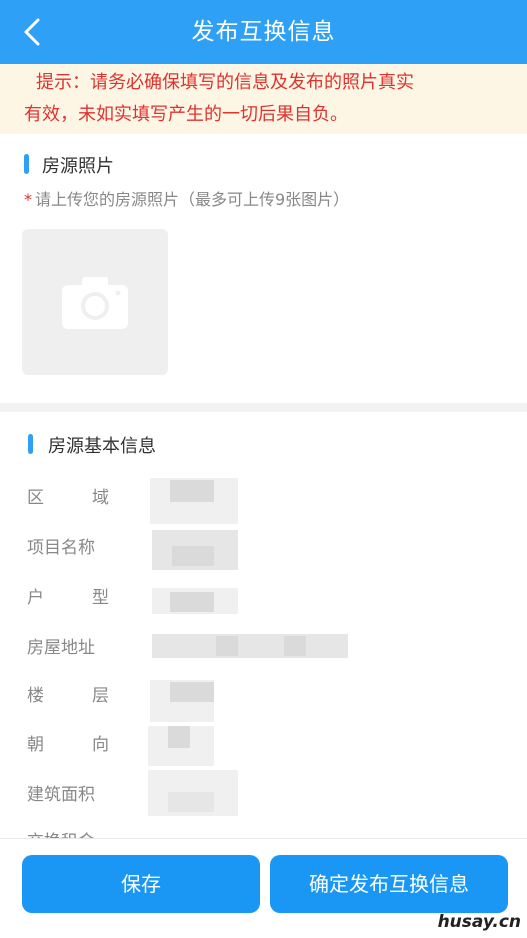 The image size is (527, 938). What do you see at coordinates (225, 82) in the screenshot?
I see `notice-line-1: 提示：请务必确保填写的信息及发布的照片真实` at bounding box center [225, 82].